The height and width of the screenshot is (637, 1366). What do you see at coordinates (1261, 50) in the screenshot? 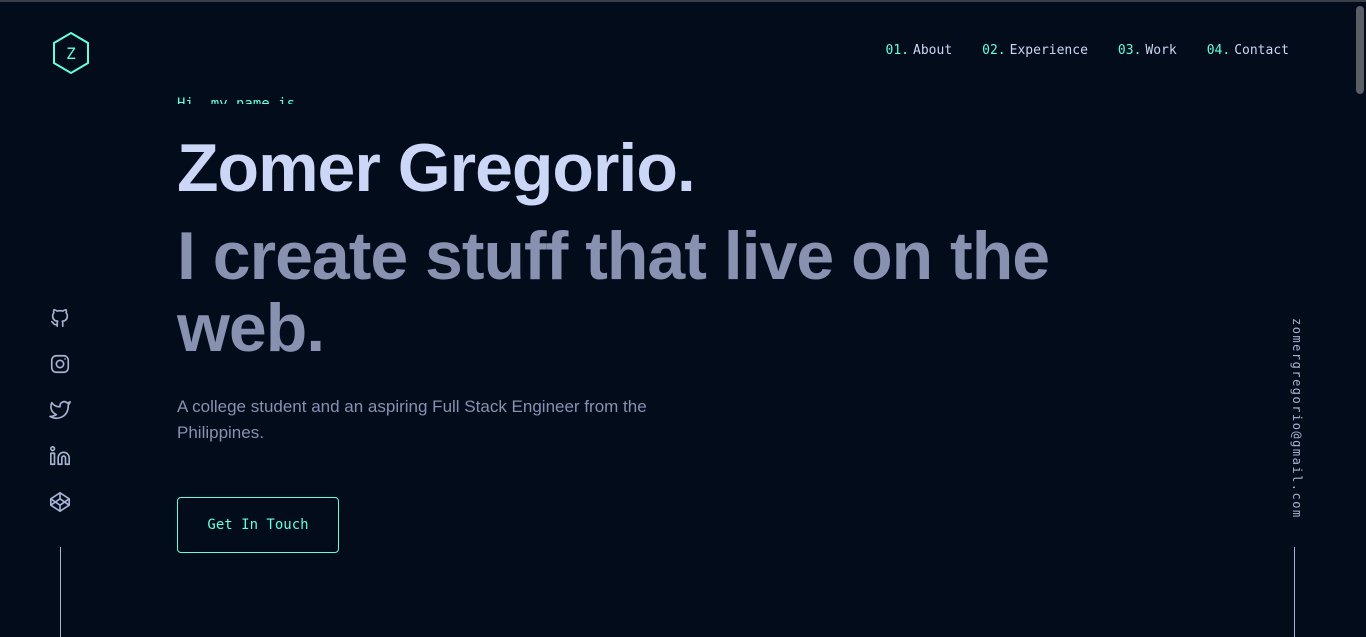
I see `nav-label: Contact` at bounding box center [1261, 50].